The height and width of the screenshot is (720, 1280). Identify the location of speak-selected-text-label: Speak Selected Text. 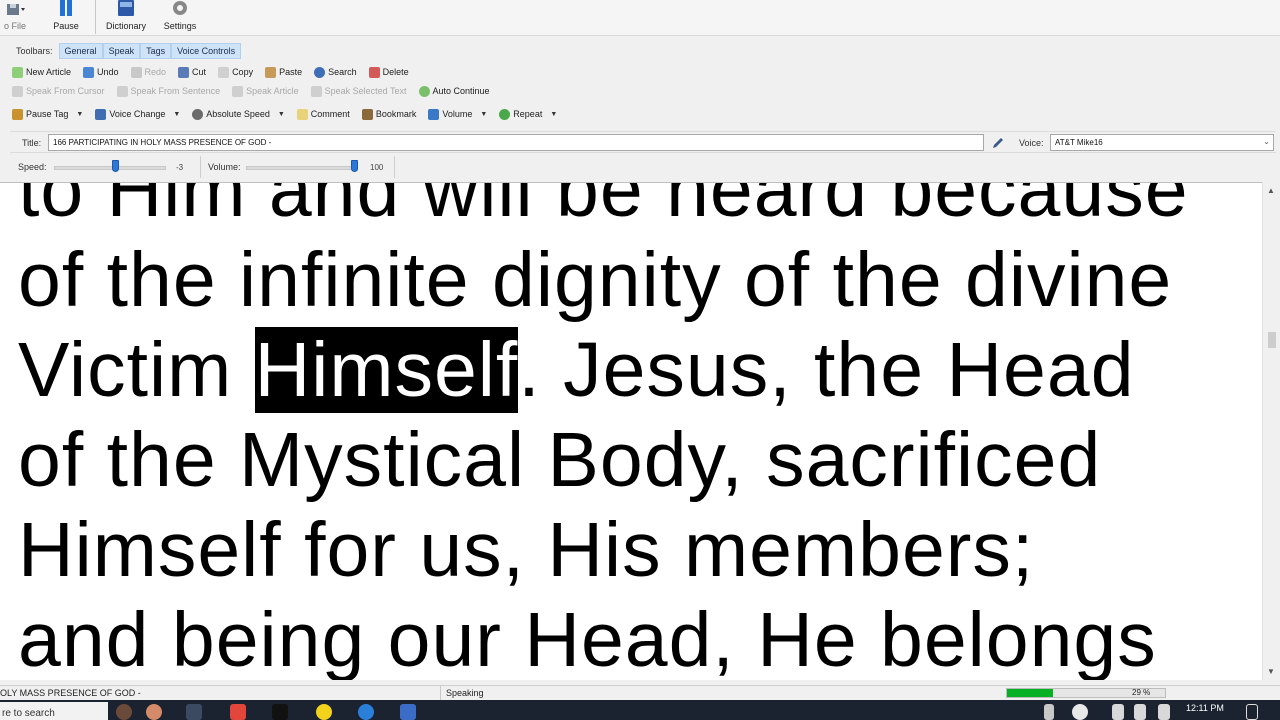
(365, 91).